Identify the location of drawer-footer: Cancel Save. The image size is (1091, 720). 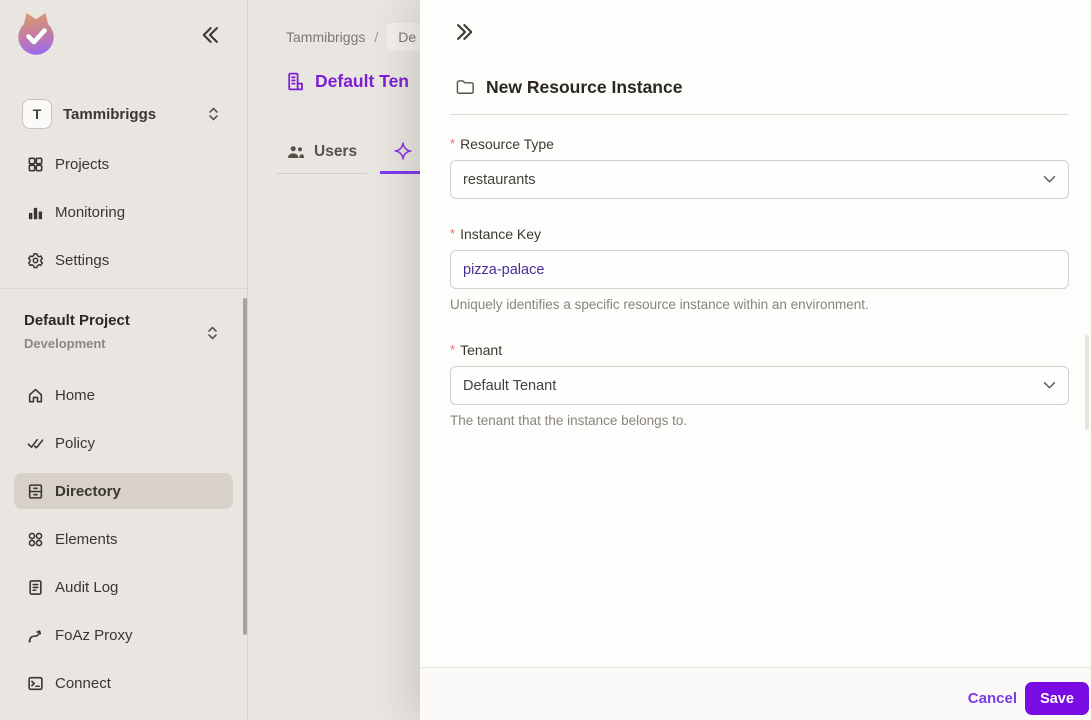
(755, 693).